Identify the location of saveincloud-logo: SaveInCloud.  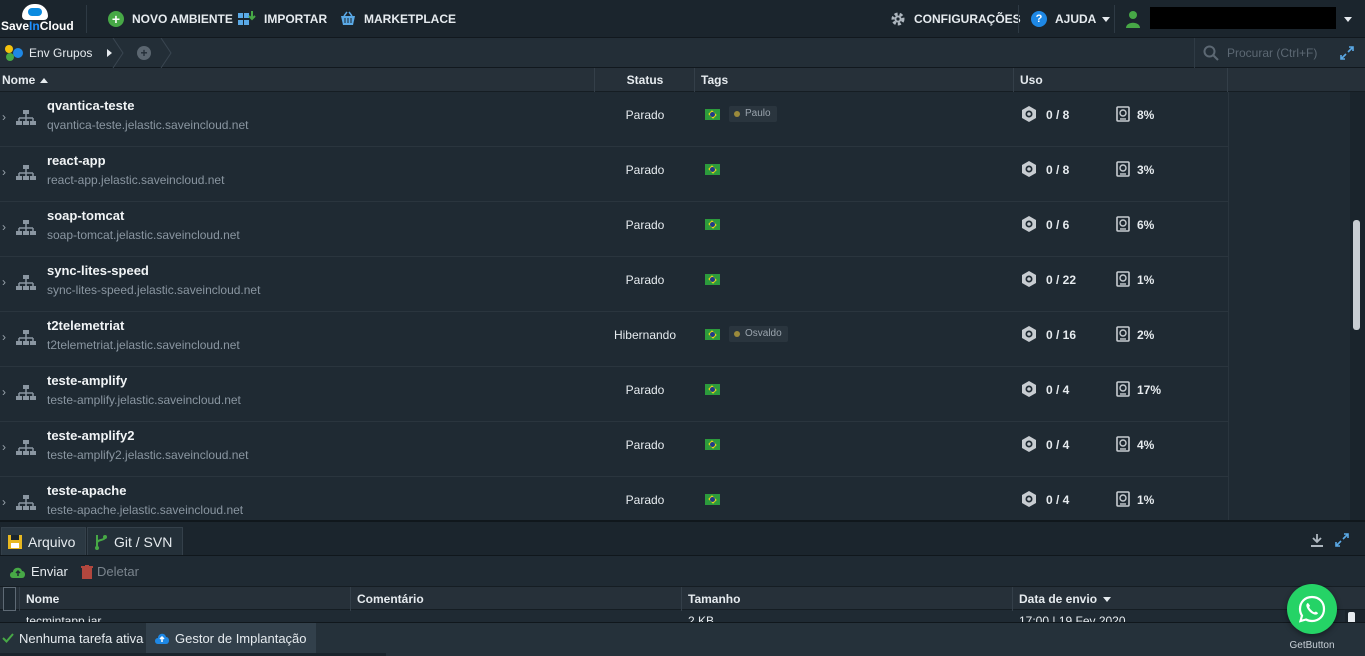
(38, 19).